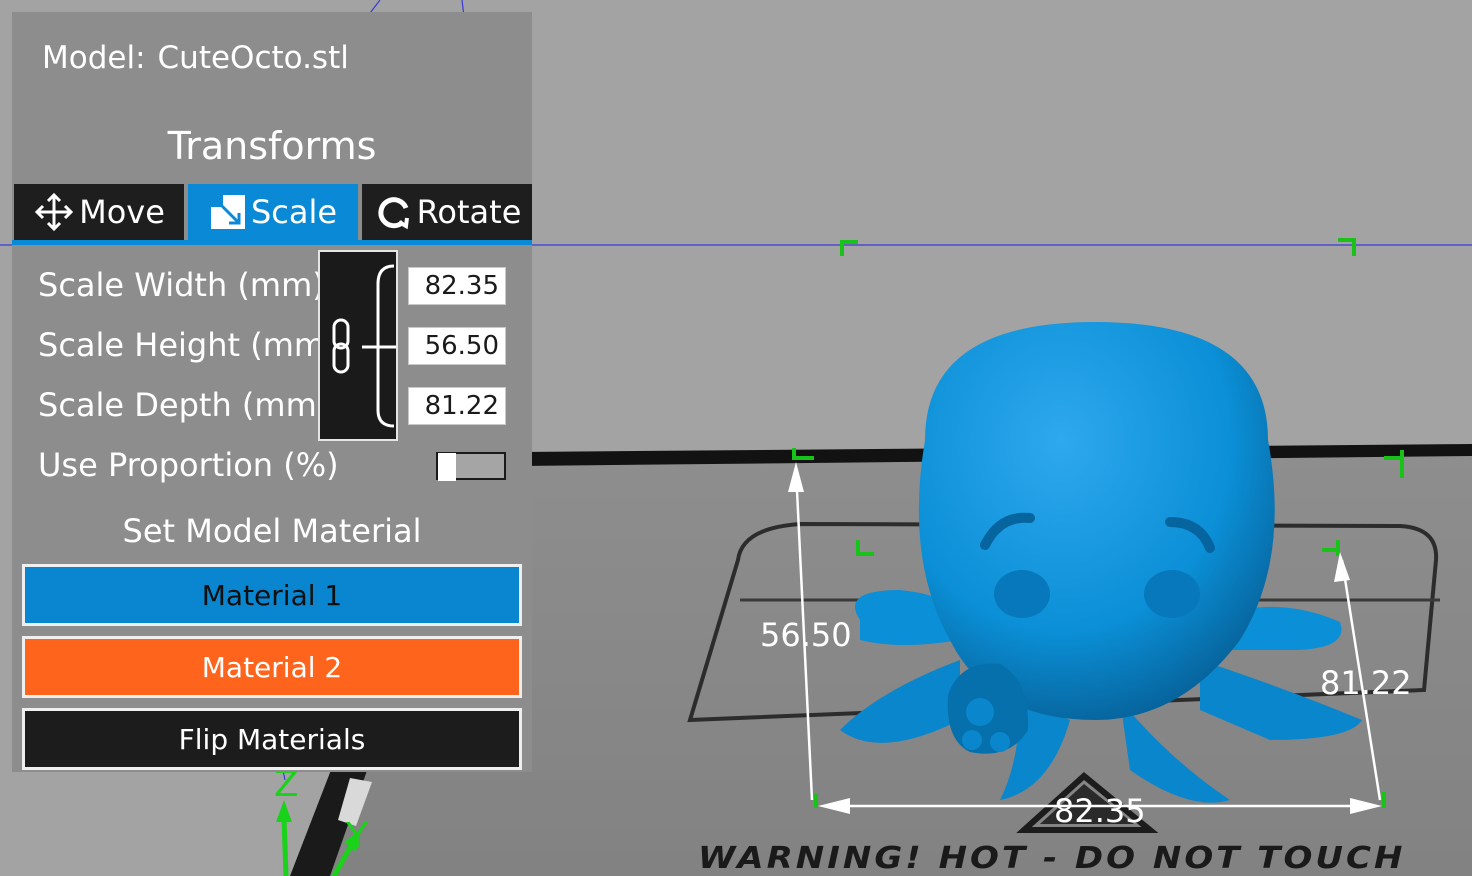 This screenshot has width=1472, height=876. I want to click on scale-icon, so click(228, 212).